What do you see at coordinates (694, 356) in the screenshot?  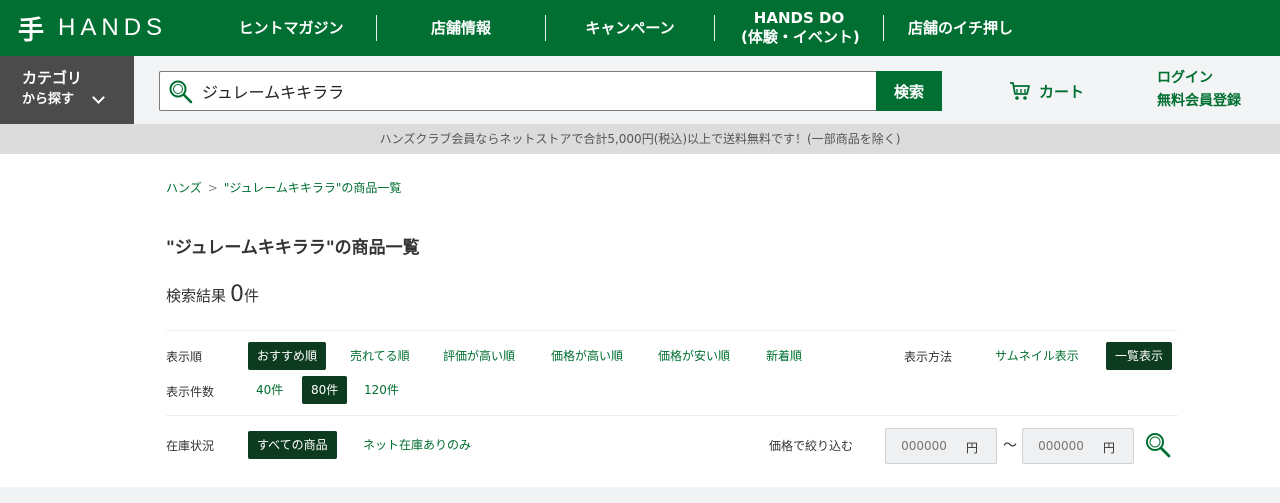 I see `sort-price-low: 価格が安い順` at bounding box center [694, 356].